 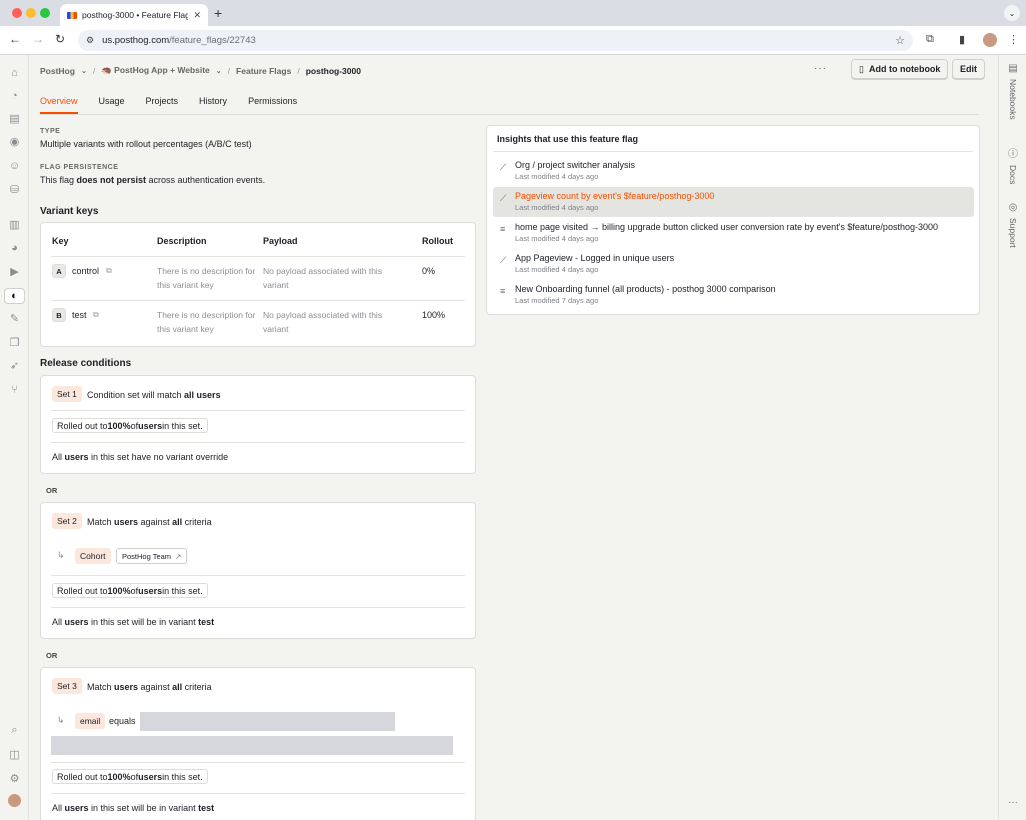 I want to click on settings-gear-icon: ⚙, so click(x=14, y=778).